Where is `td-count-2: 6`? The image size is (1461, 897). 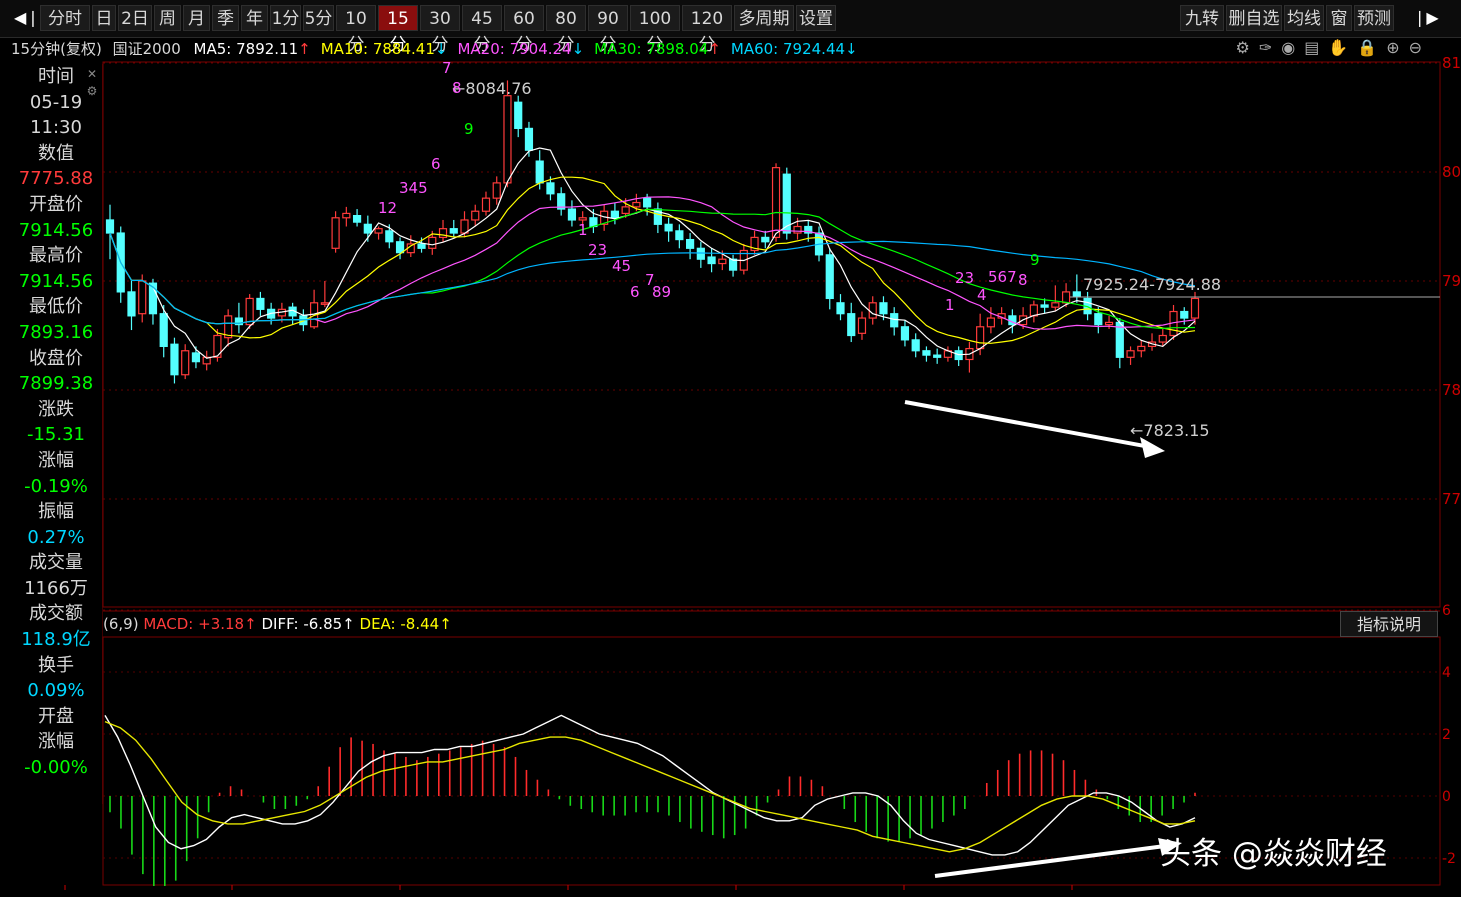
td-count-2: 6 is located at coordinates (436, 164).